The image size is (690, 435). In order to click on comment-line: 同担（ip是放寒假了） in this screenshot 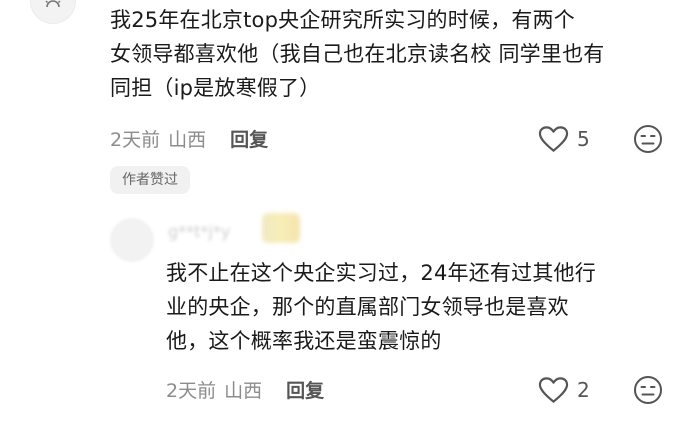, I will do `click(215, 88)`.